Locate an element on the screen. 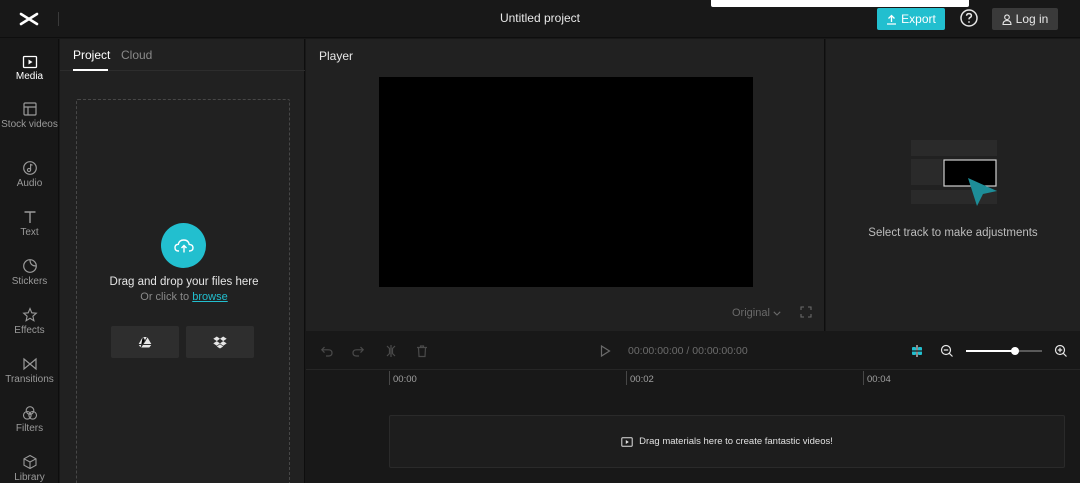 This screenshot has width=1080, height=483. magnet-snap-icon is located at coordinates (917, 351).